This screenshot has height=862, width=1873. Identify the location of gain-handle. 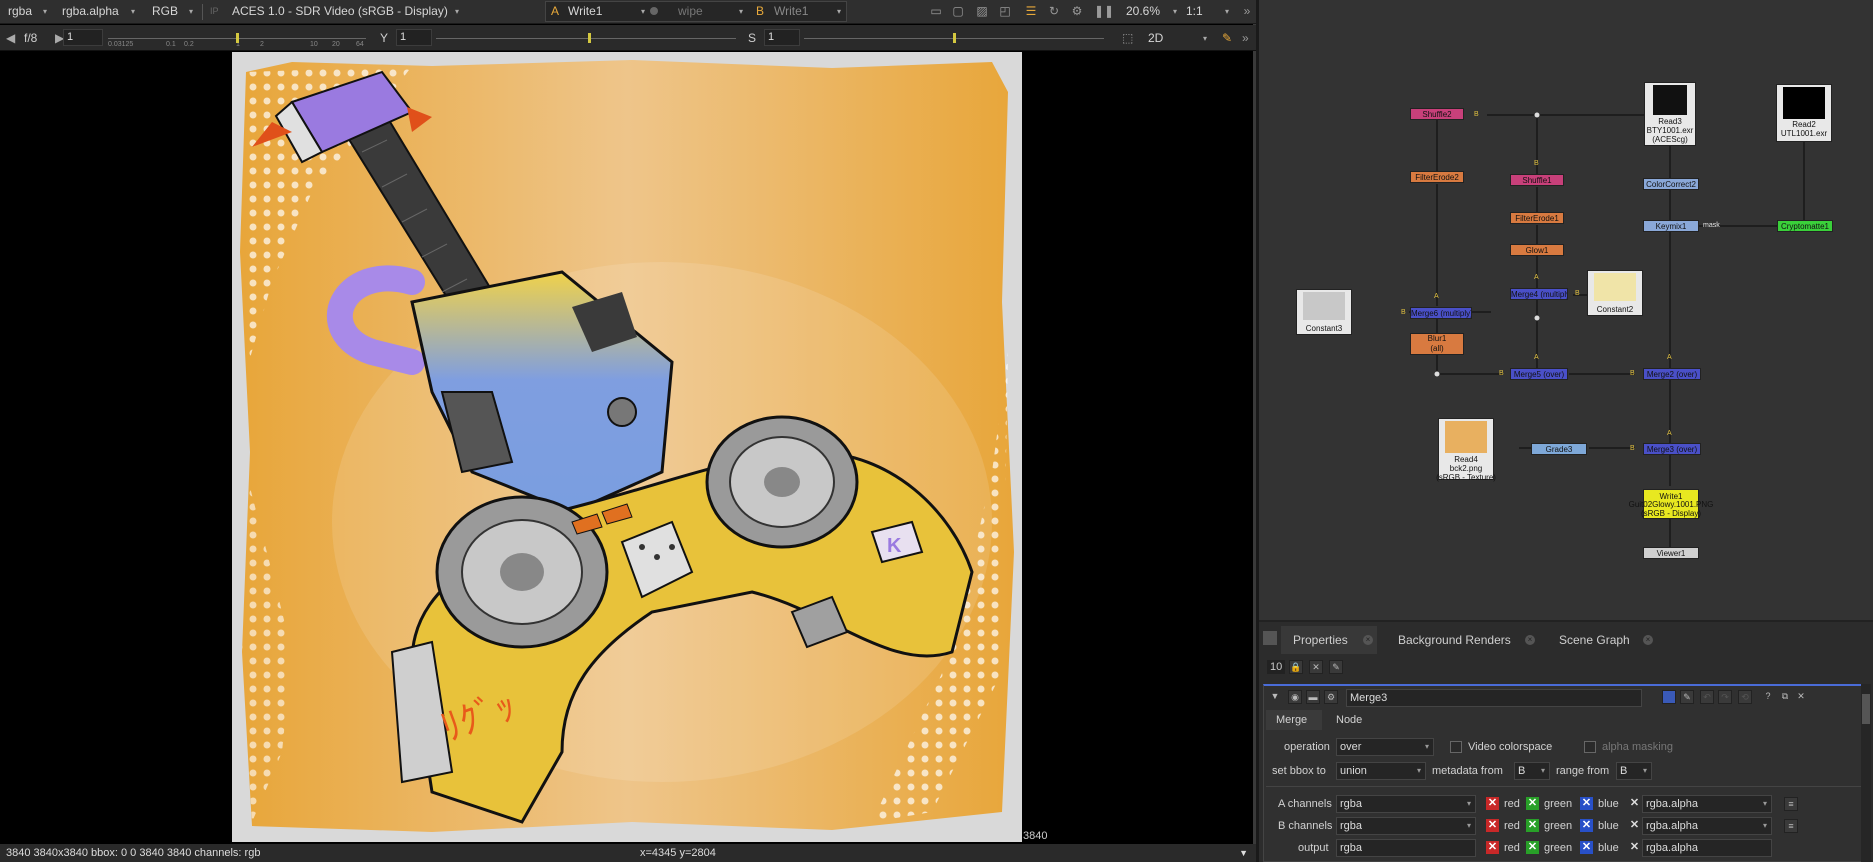
(237, 38).